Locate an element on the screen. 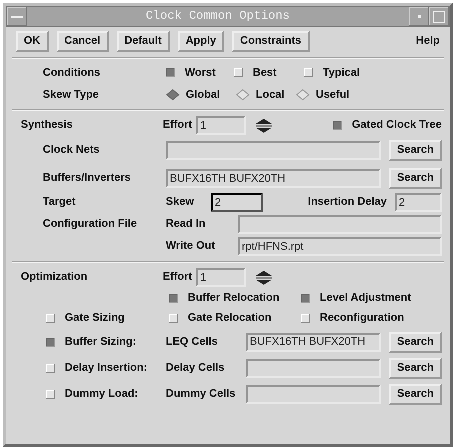 The image size is (456, 447). toolbar-button: Apply is located at coordinates (201, 41).